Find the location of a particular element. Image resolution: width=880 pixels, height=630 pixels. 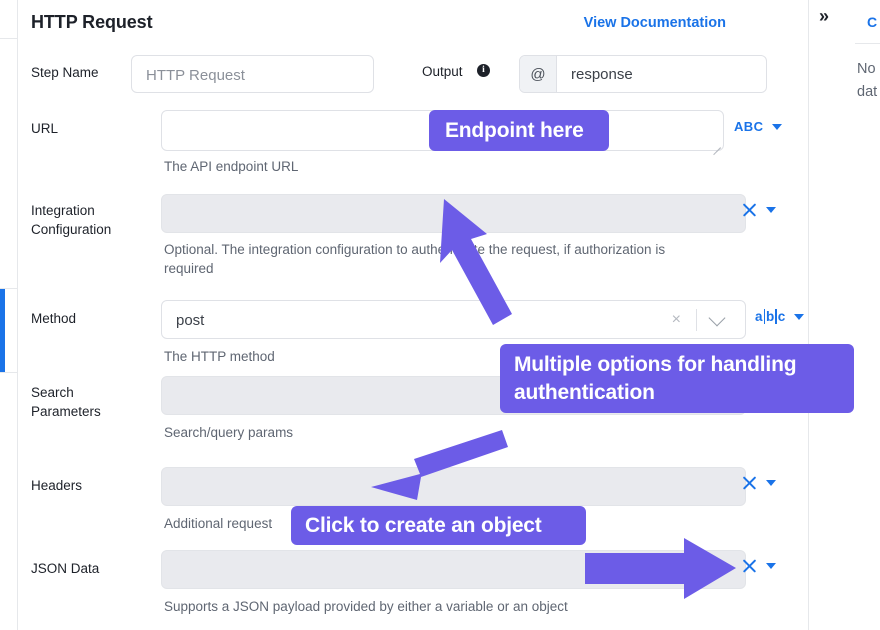

panel-header: HTTP Request View Documentation is located at coordinates (413, 21).